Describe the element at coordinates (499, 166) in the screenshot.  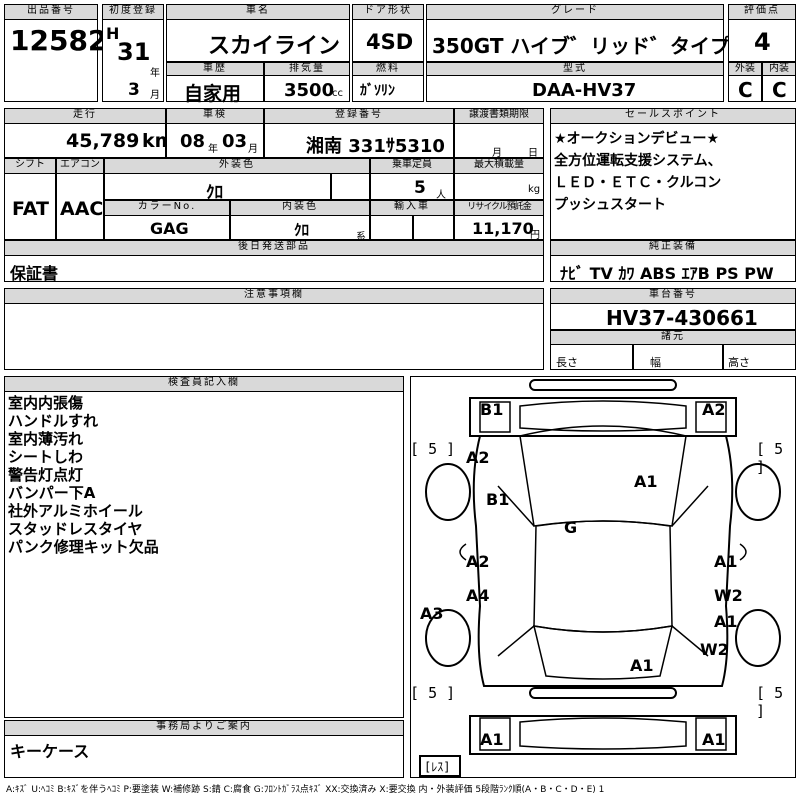
I see `load-label: 最大積載量` at that location.